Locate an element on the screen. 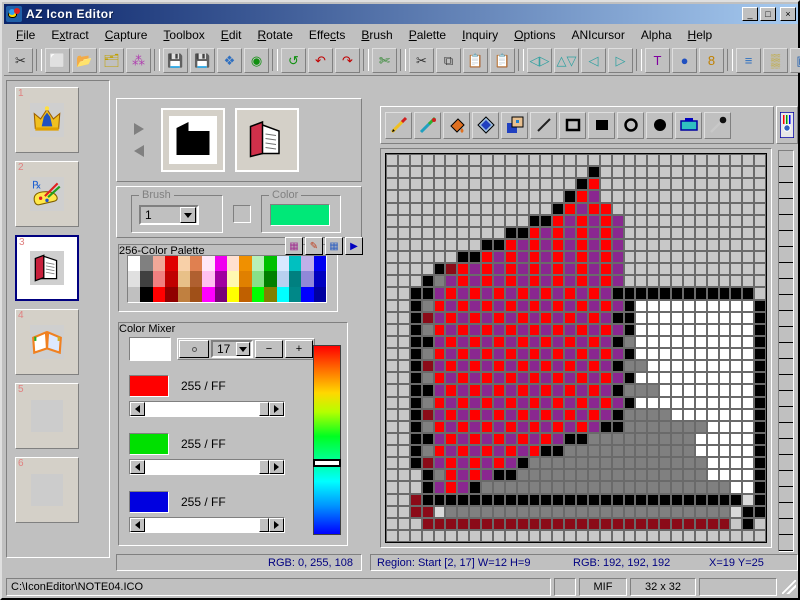 Image resolution: width=800 pixels, height=600 pixels. hue-spectrum-bar is located at coordinates (327, 440).